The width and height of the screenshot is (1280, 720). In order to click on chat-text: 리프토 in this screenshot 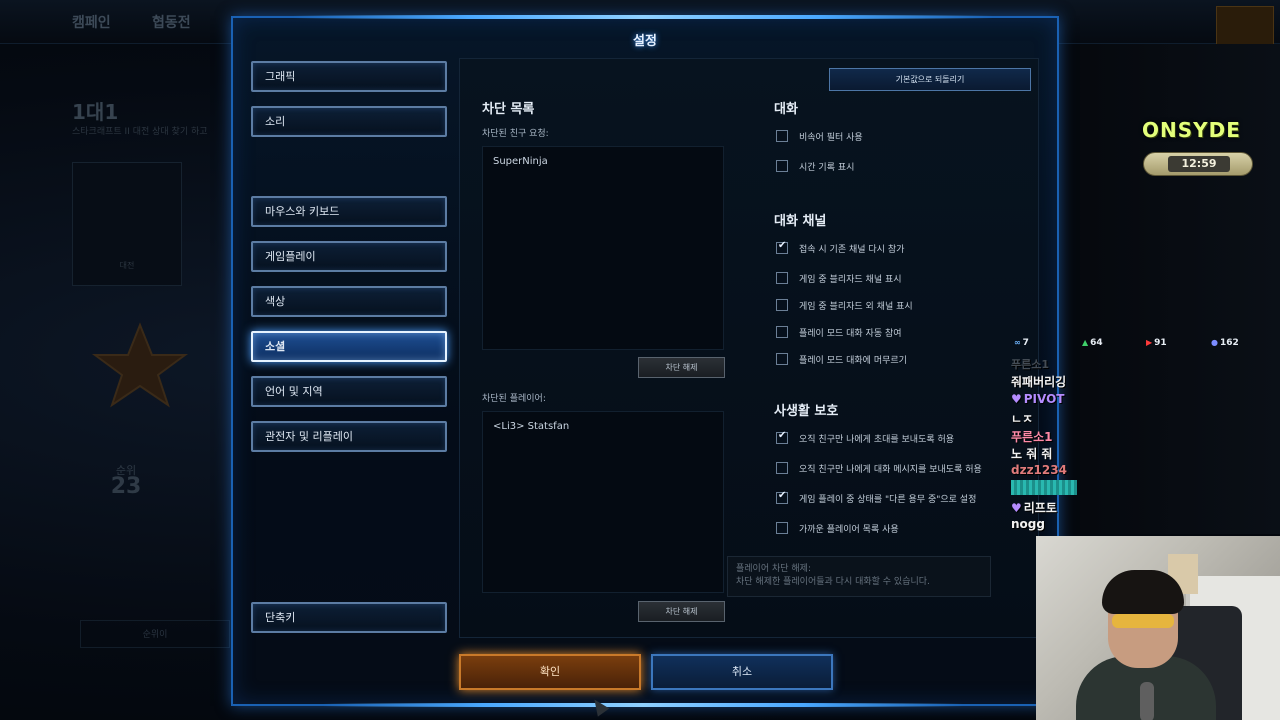, I will do `click(1040, 508)`.